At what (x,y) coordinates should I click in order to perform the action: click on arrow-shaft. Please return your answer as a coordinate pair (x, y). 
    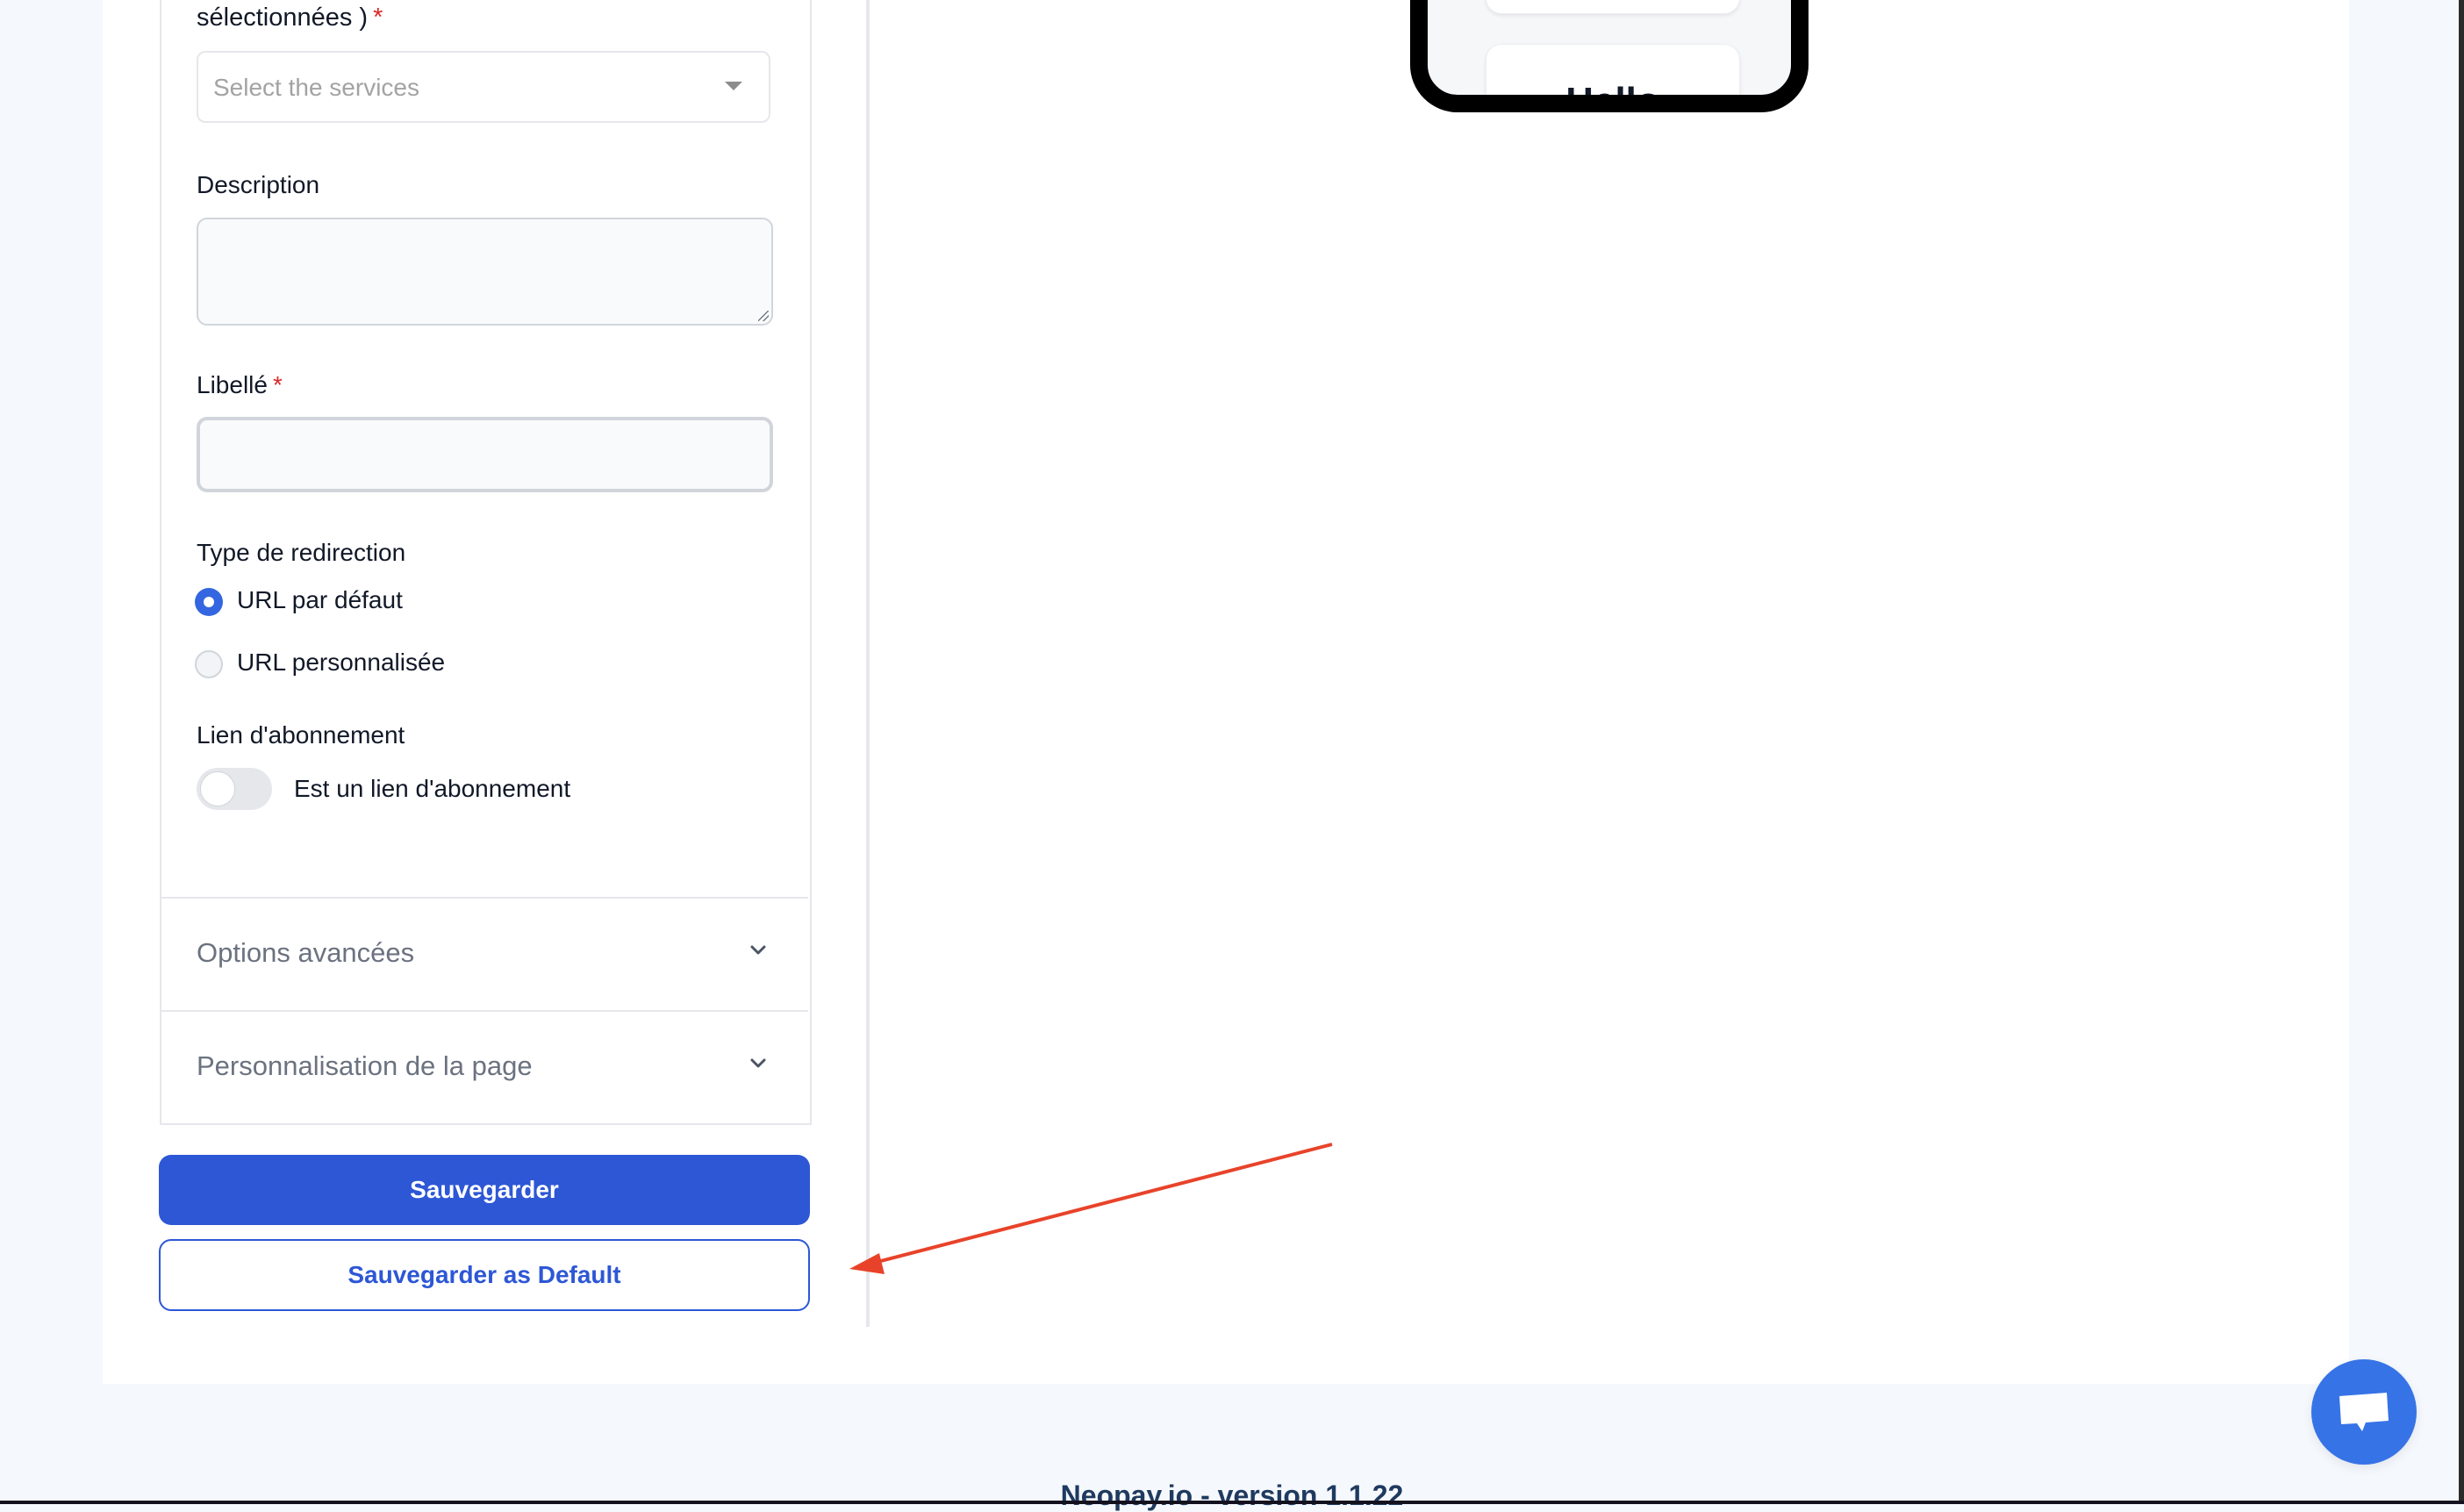
    Looking at the image, I should click on (1101, 1204).